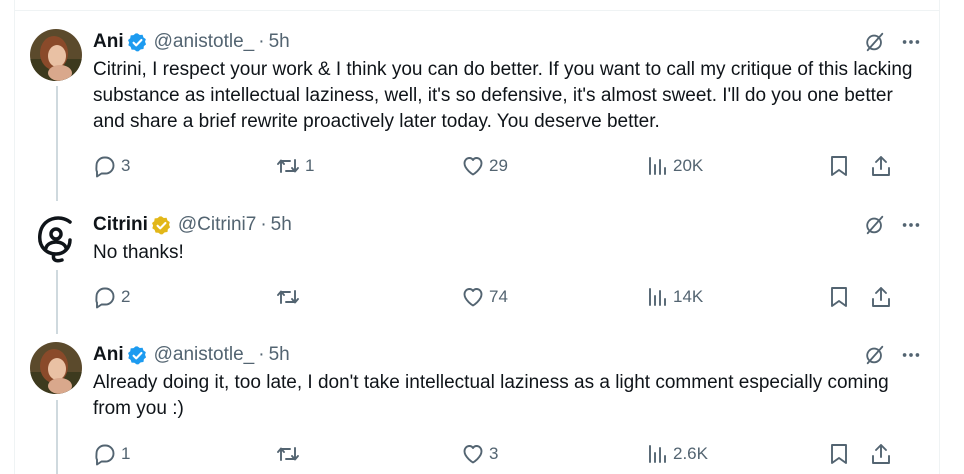 The height and width of the screenshot is (474, 964). I want to click on repost-button: 1, so click(294, 166).